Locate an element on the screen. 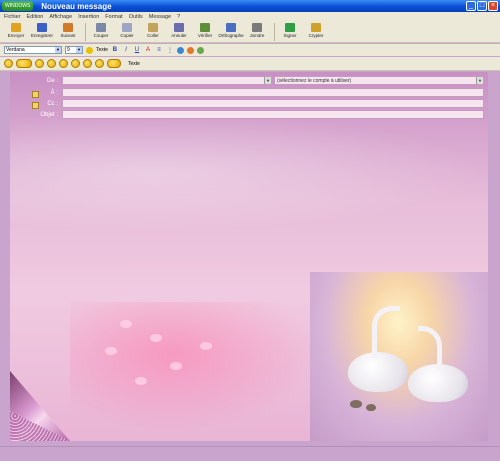 The width and height of the screenshot is (500, 461). from-label: De : is located at coordinates (52, 80).